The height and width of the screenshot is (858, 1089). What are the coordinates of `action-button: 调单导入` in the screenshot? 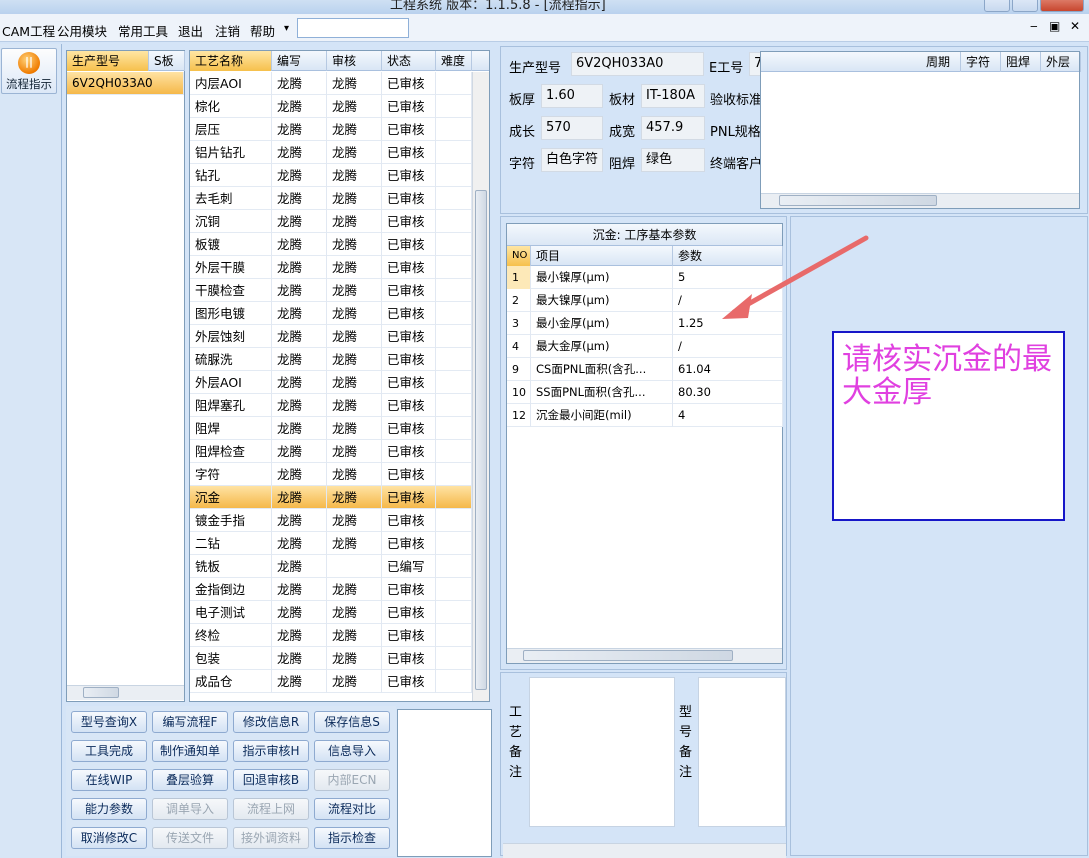 It's located at (190, 809).